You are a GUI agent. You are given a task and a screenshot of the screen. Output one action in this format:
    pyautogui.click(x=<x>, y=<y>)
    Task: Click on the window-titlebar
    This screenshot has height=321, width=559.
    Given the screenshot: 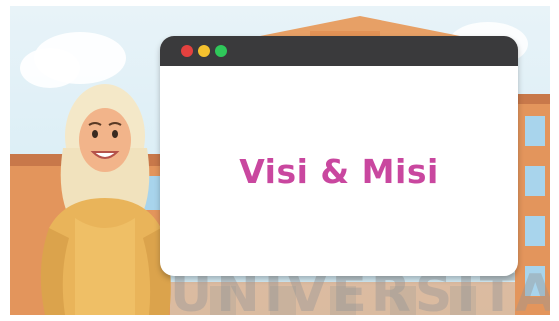 What is the action you would take?
    pyautogui.click(x=339, y=51)
    